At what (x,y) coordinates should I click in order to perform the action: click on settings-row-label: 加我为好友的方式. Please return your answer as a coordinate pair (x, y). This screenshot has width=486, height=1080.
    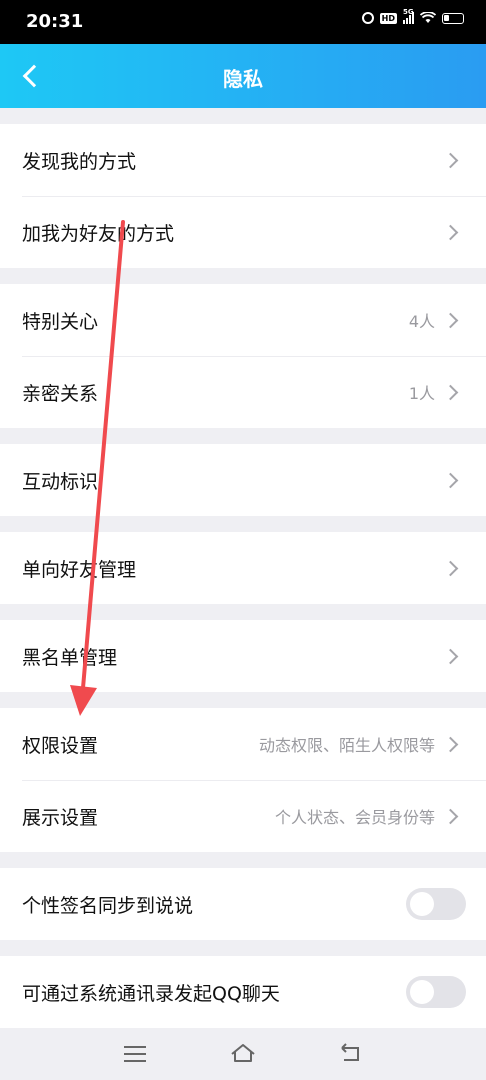
    Looking at the image, I should click on (98, 233).